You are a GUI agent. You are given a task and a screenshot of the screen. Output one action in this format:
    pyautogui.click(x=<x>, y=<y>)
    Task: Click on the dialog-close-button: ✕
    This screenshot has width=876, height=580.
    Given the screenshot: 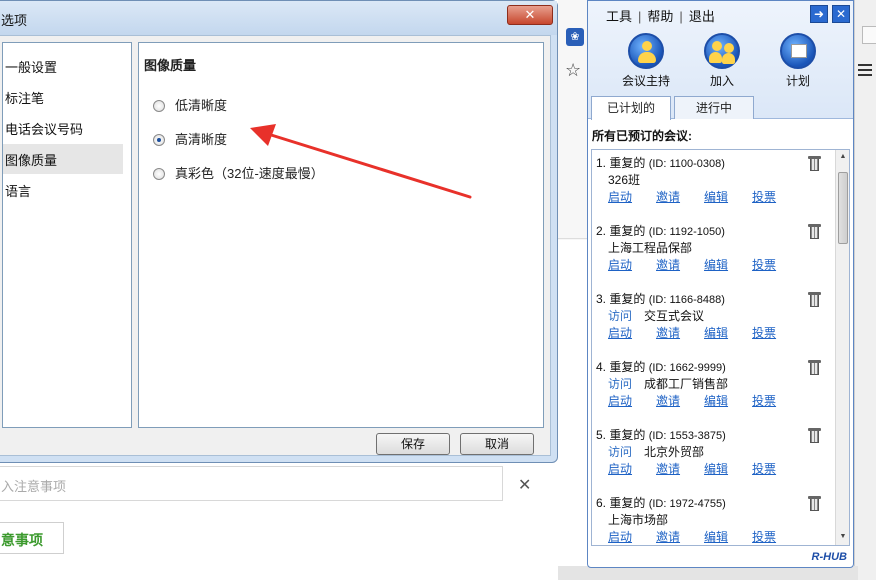 What is the action you would take?
    pyautogui.click(x=530, y=15)
    